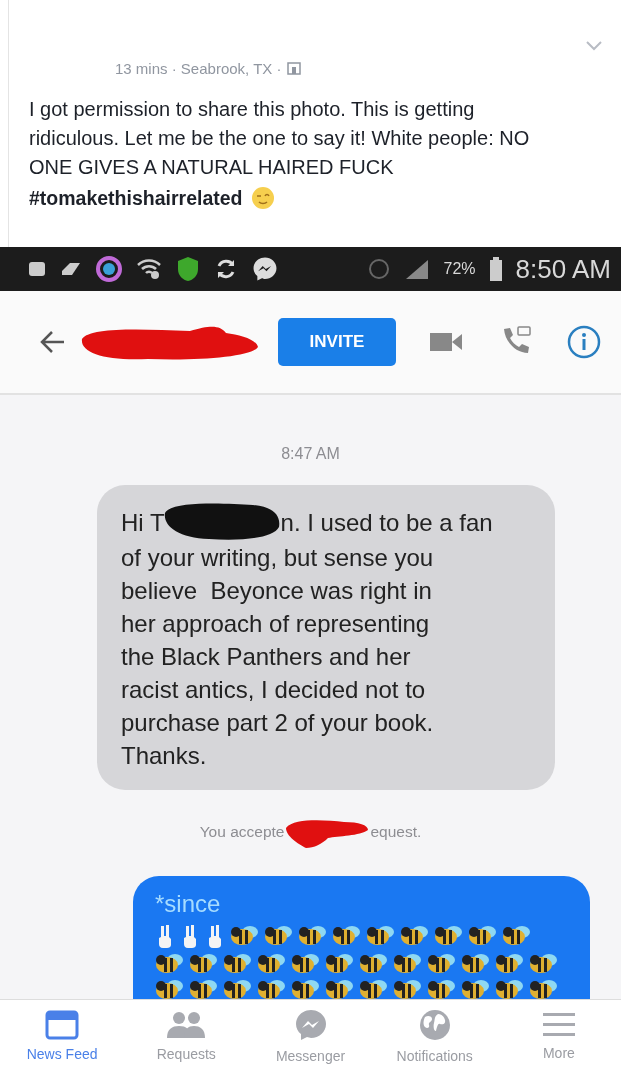  I want to click on reply-text: *since, so click(188, 904).